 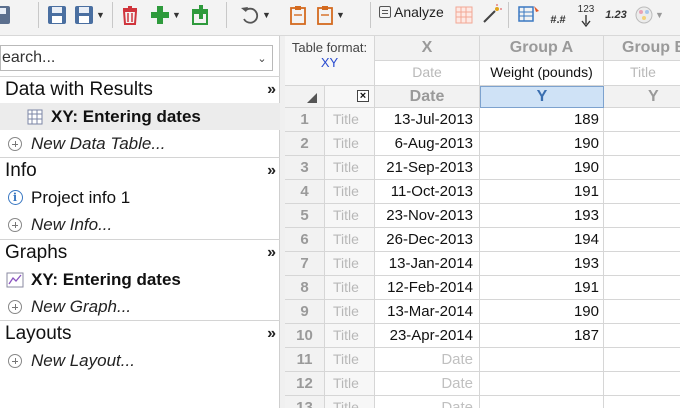 I want to click on clipboard-icon, so click(x=298, y=15).